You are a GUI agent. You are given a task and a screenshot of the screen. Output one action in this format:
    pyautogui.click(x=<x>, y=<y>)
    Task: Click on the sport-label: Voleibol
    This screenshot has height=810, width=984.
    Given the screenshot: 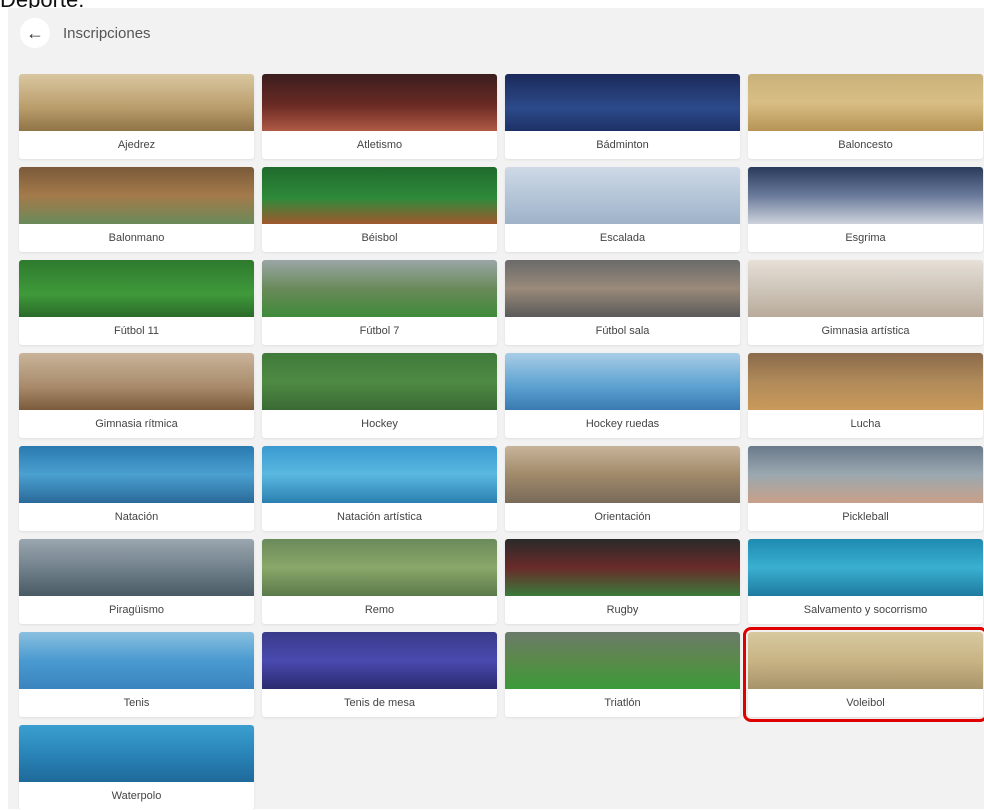 What is the action you would take?
    pyautogui.click(x=865, y=703)
    